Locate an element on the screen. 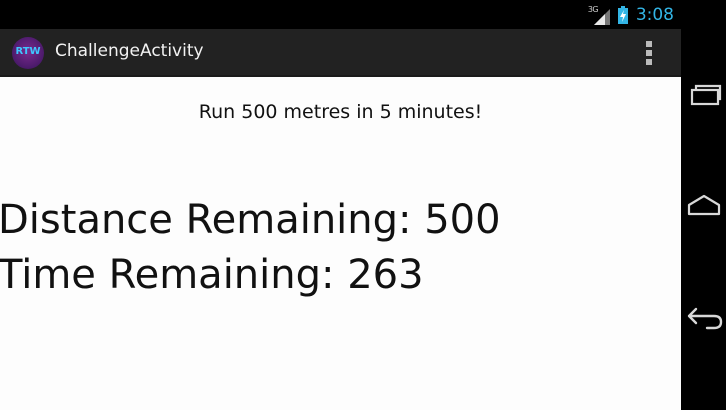 The image size is (726, 410). navigation-bar is located at coordinates (703, 219).